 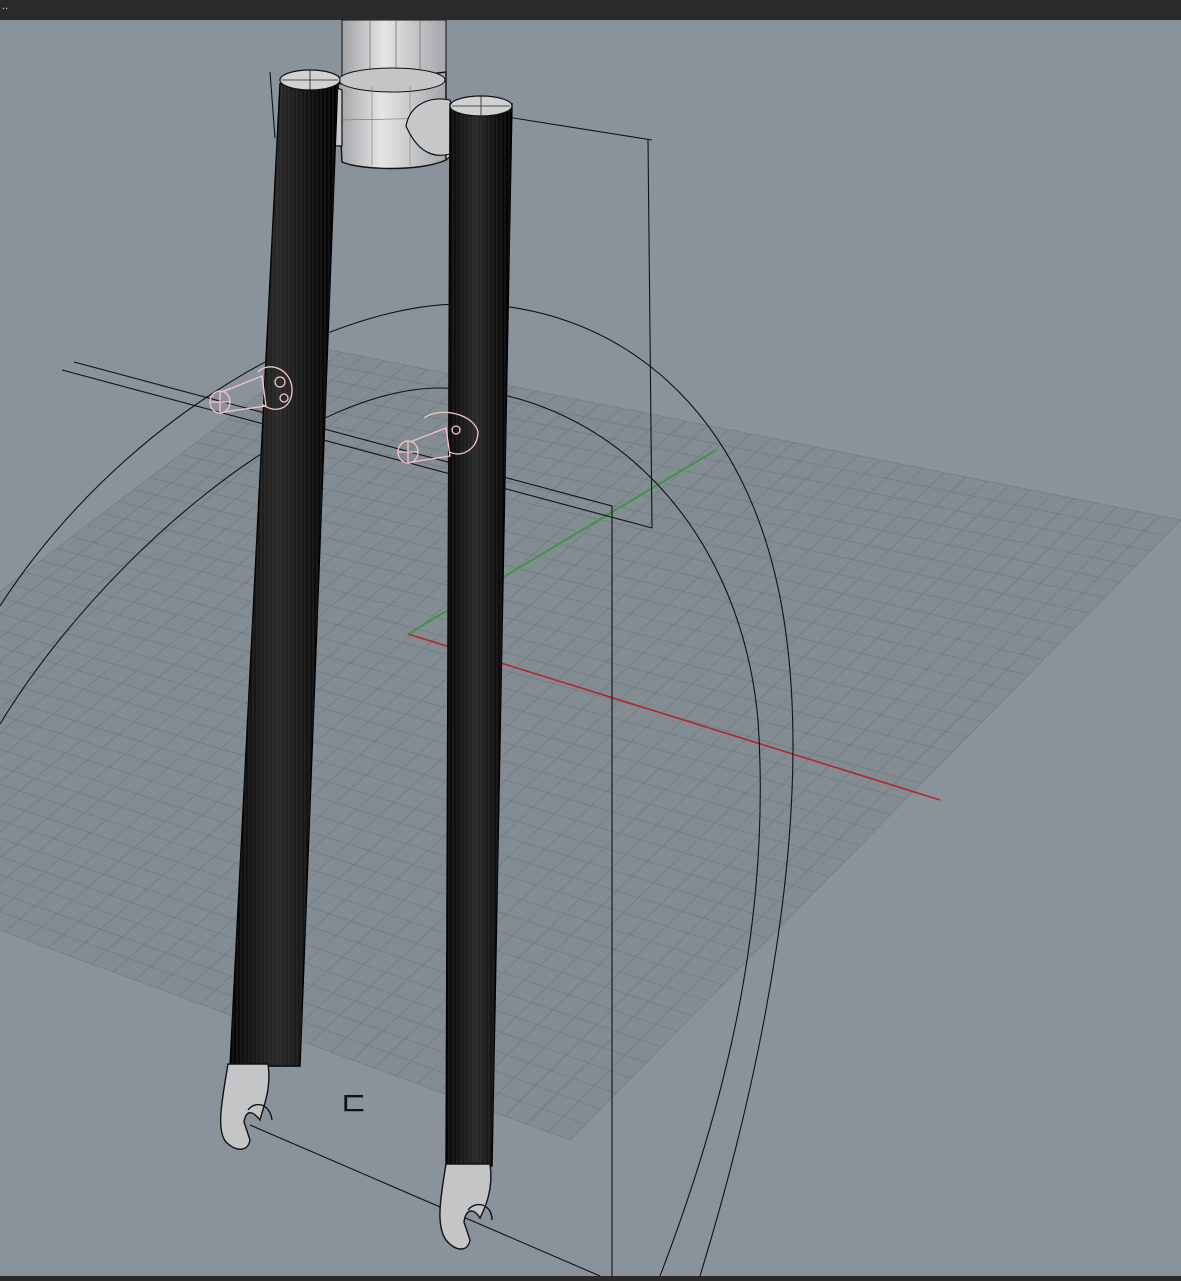 What do you see at coordinates (425, 1200) in the screenshot?
I see `dropout-line` at bounding box center [425, 1200].